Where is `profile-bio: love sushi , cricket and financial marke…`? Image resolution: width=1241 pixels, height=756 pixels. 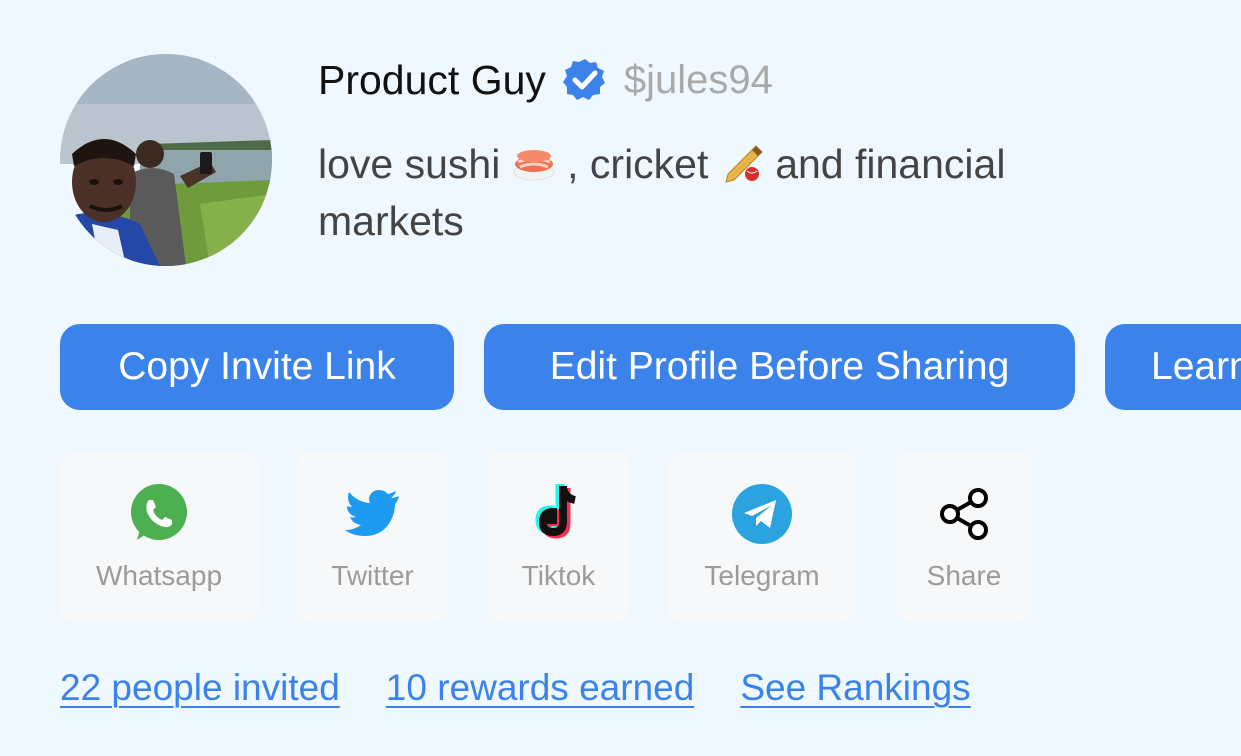
profile-bio: love sushi , cricket and financial marke… is located at coordinates (718, 193).